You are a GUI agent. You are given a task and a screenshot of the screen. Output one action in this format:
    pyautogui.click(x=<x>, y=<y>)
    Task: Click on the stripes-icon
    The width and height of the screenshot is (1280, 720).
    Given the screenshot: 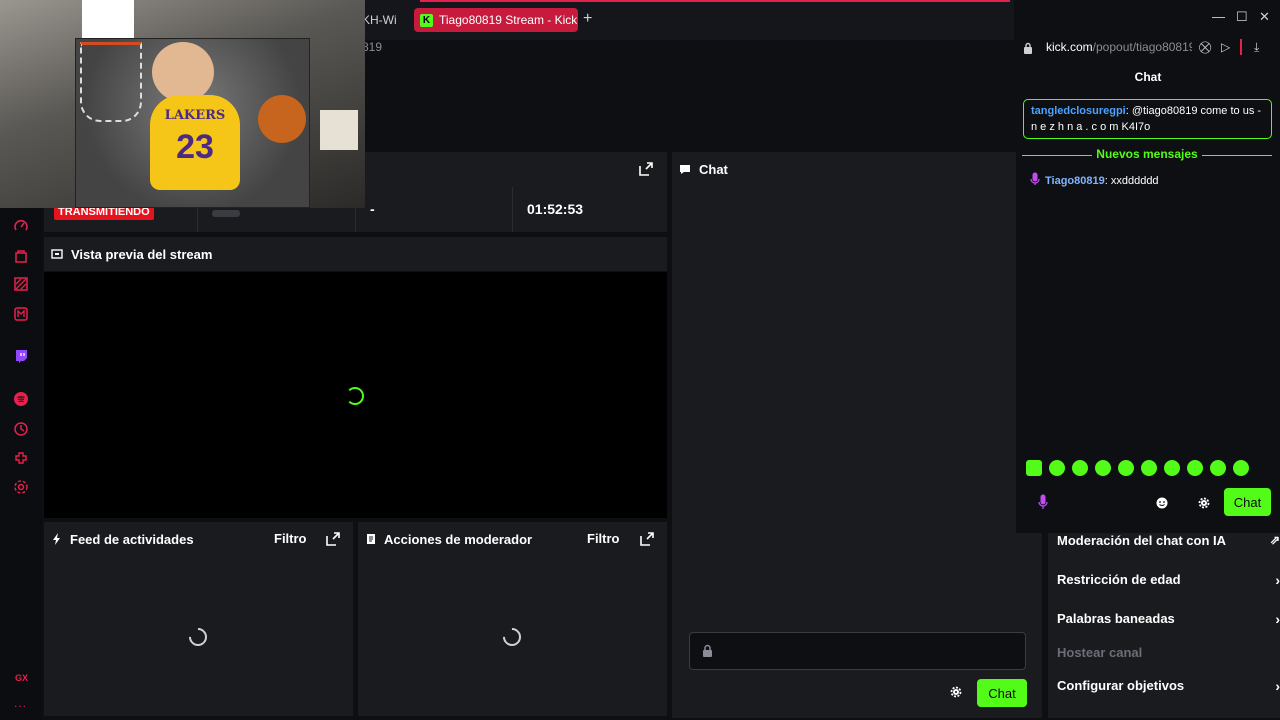 What is the action you would take?
    pyautogui.click(x=21, y=284)
    